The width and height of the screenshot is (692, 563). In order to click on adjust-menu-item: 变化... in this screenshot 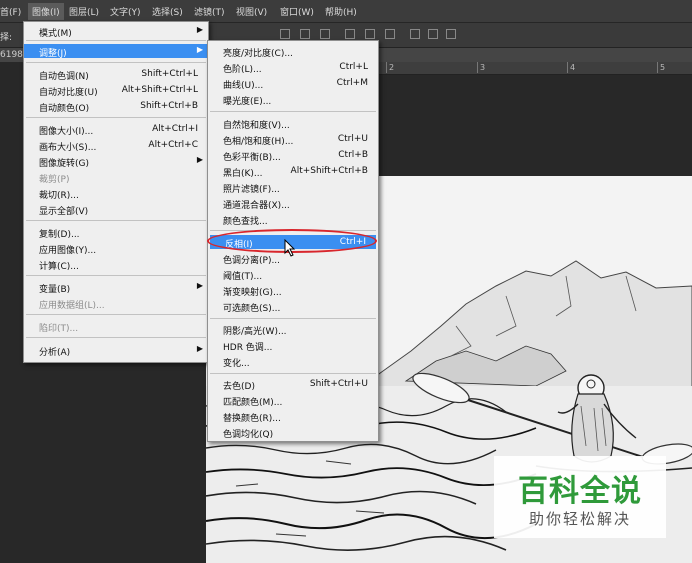, I will do `click(293, 361)`.